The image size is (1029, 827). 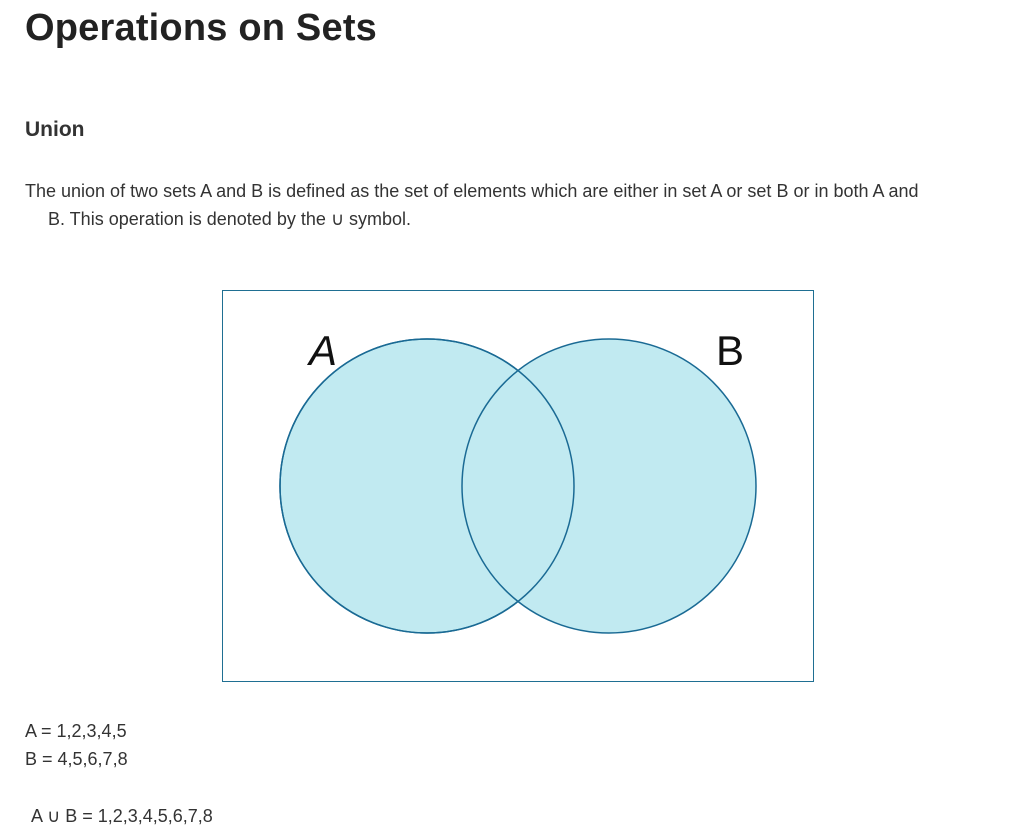 What do you see at coordinates (730, 350) in the screenshot?
I see `set-b-label: B` at bounding box center [730, 350].